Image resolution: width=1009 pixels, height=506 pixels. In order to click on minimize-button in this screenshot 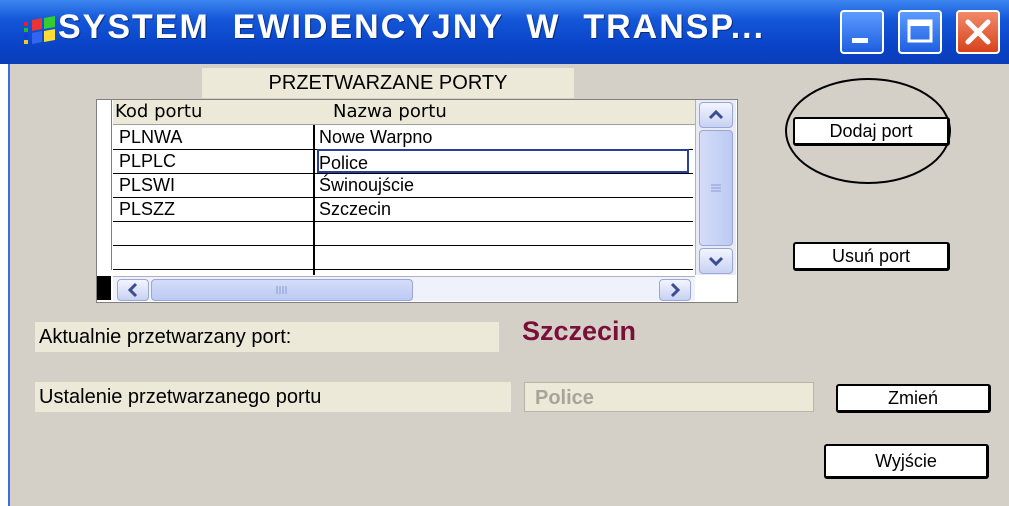, I will do `click(862, 32)`.